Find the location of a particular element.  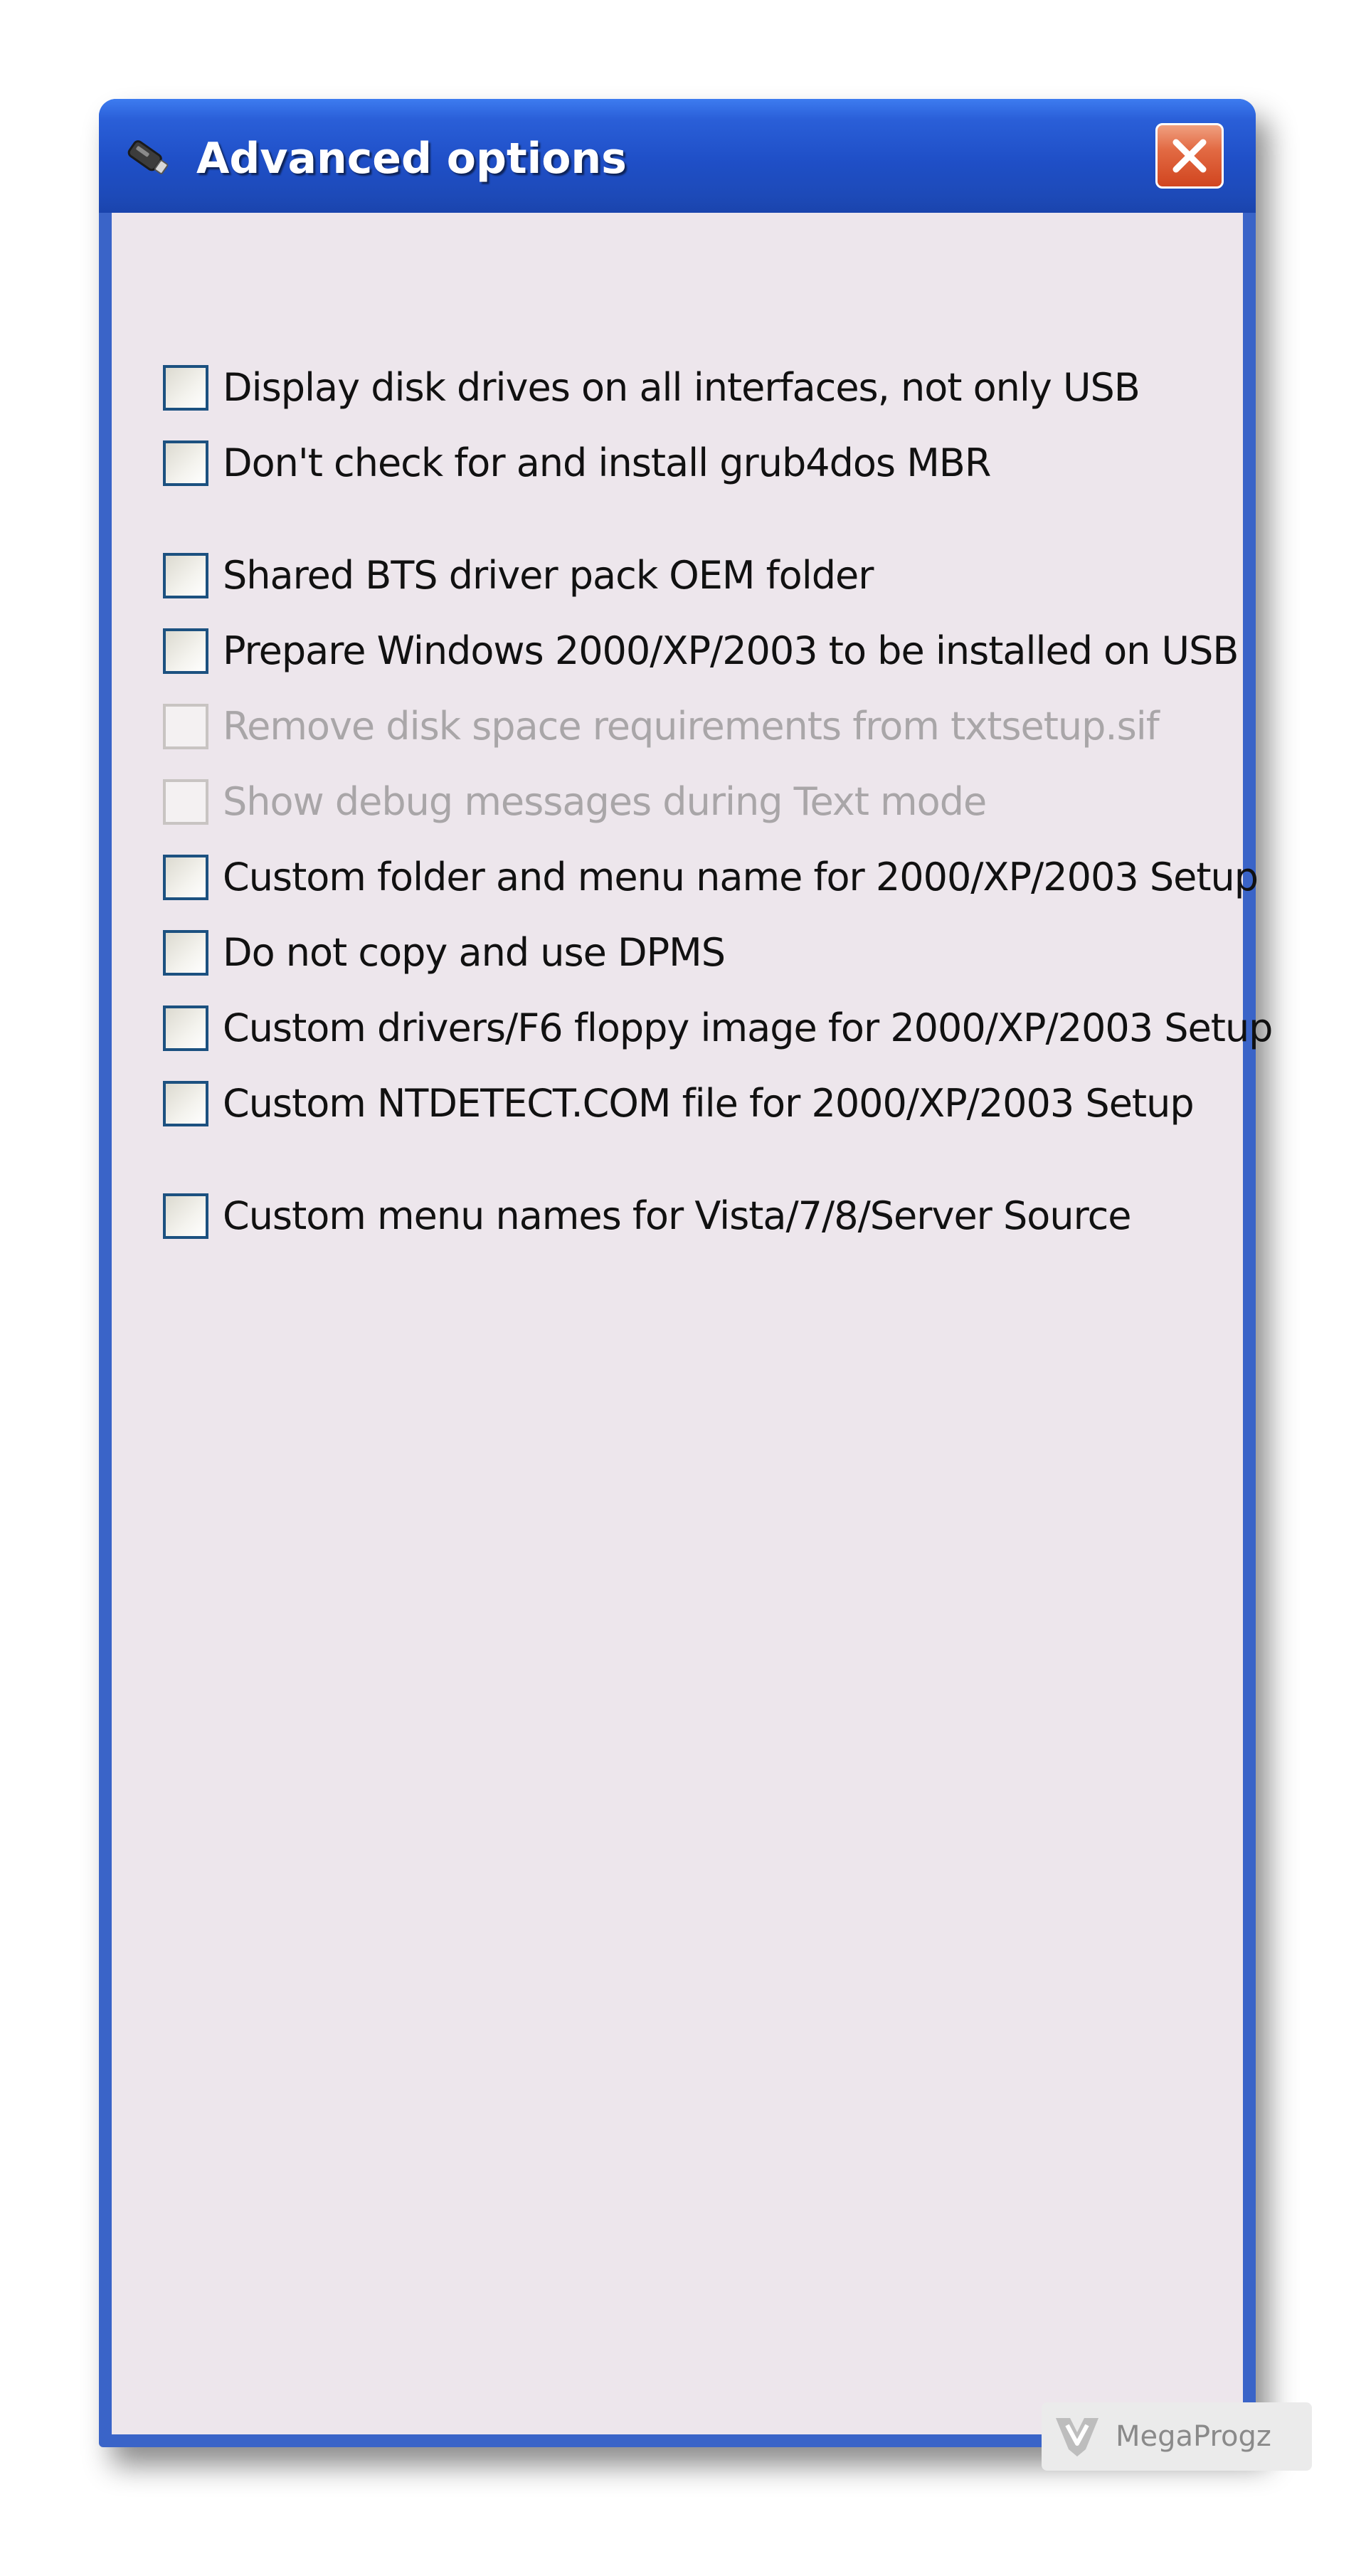

checkbox-label: Don't check for and install grub4dos MBR is located at coordinates (607, 462).